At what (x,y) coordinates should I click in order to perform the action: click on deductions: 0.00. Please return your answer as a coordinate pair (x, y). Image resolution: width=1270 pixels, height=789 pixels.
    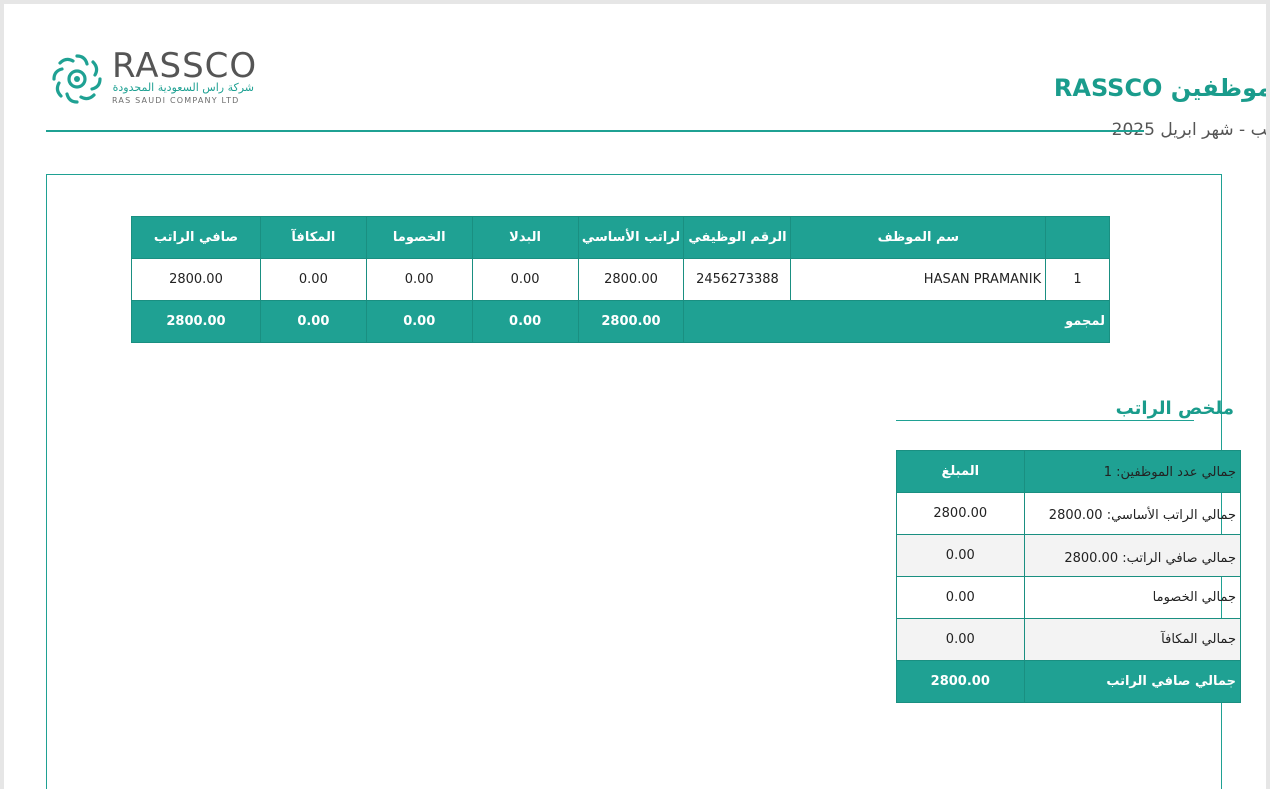
    Looking at the image, I should click on (419, 279).